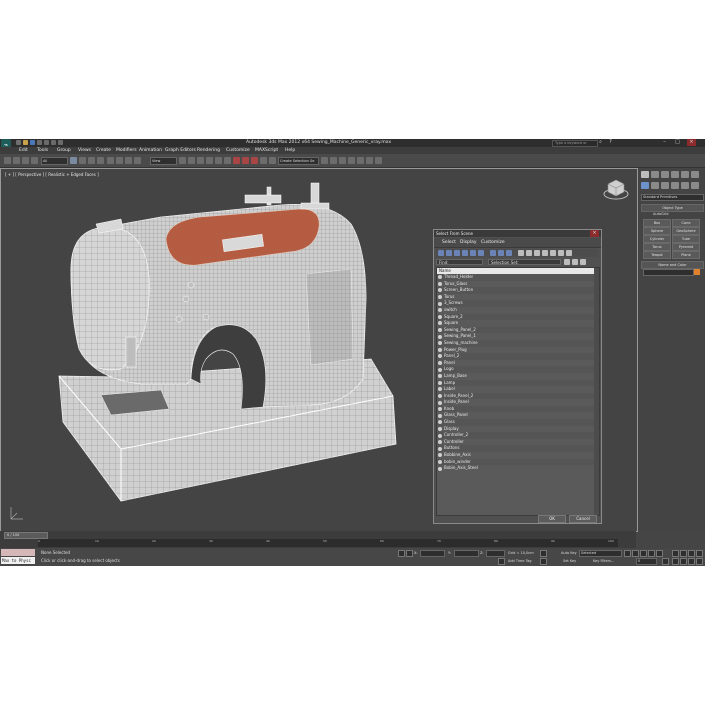 Image resolution: width=705 pixels, height=705 pixels. Describe the element at coordinates (360, 160) in the screenshot. I see `rendered-frame-window-icon` at that location.